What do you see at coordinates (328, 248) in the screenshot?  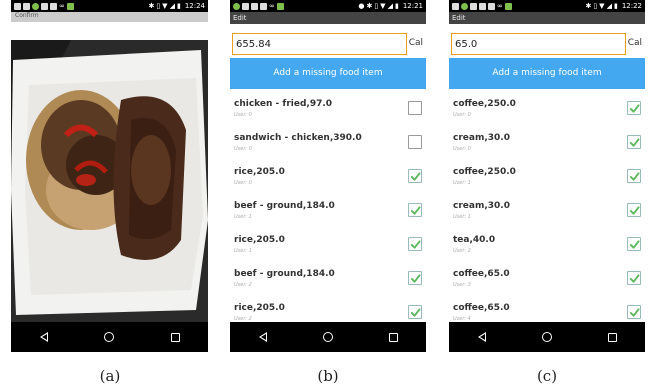 I see `list-item: rice,205.0 User: 1` at bounding box center [328, 248].